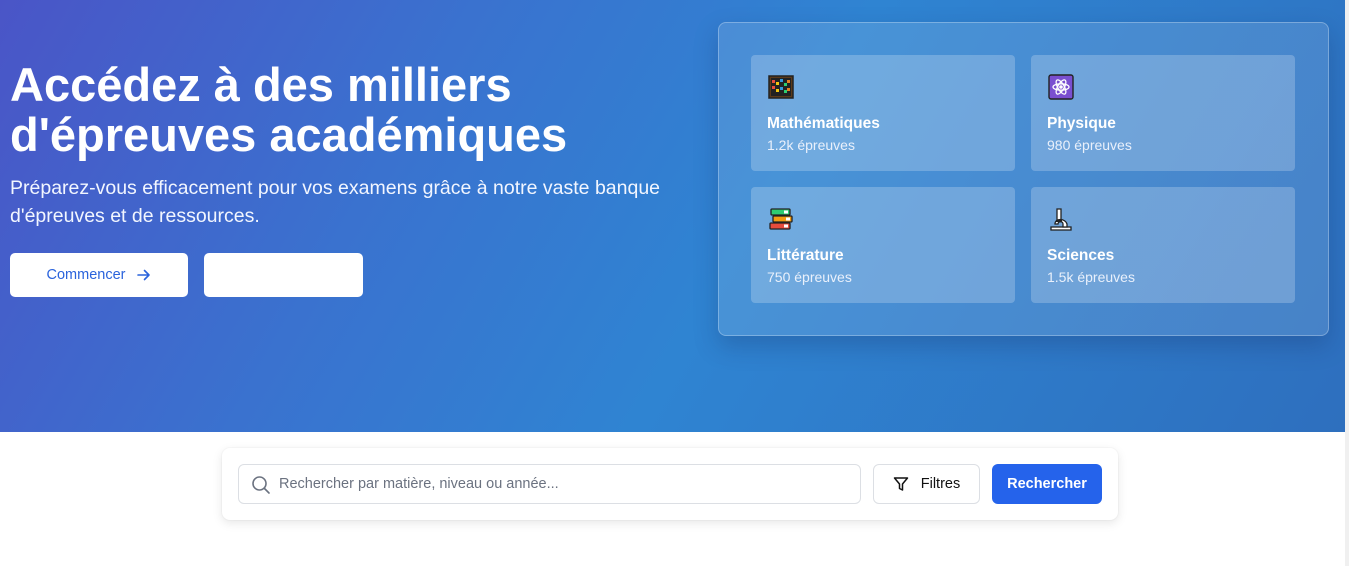 This screenshot has width=1349, height=566. Describe the element at coordinates (900, 484) in the screenshot. I see `filter-icon` at that location.